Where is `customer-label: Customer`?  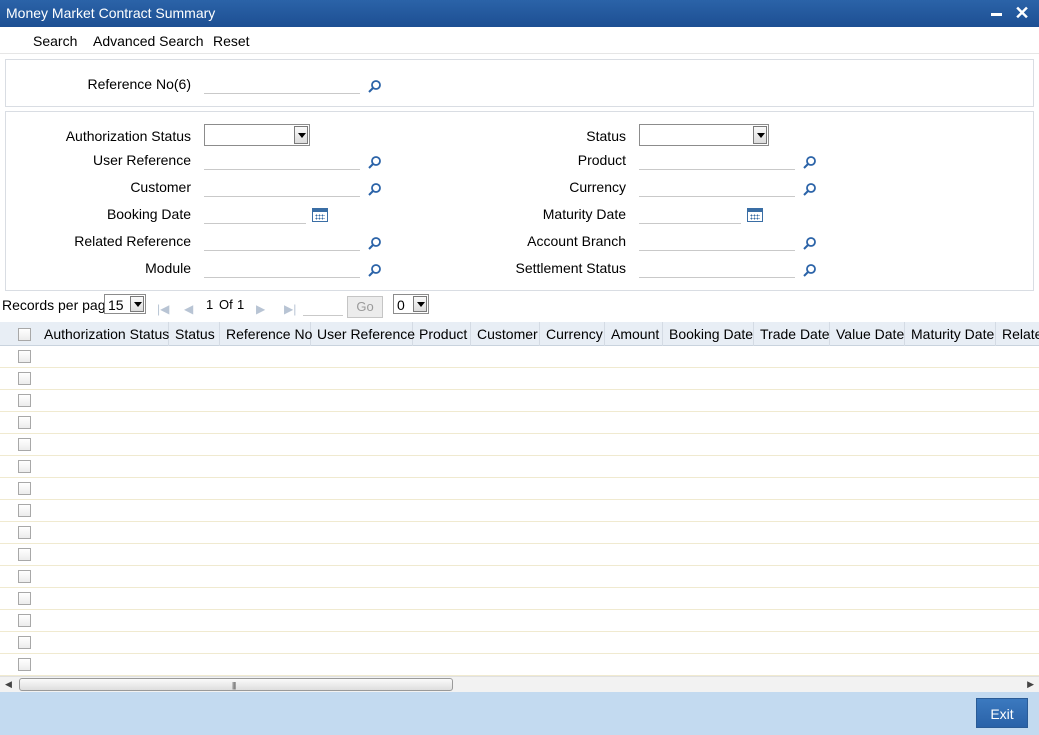
customer-label: Customer is located at coordinates (160, 187).